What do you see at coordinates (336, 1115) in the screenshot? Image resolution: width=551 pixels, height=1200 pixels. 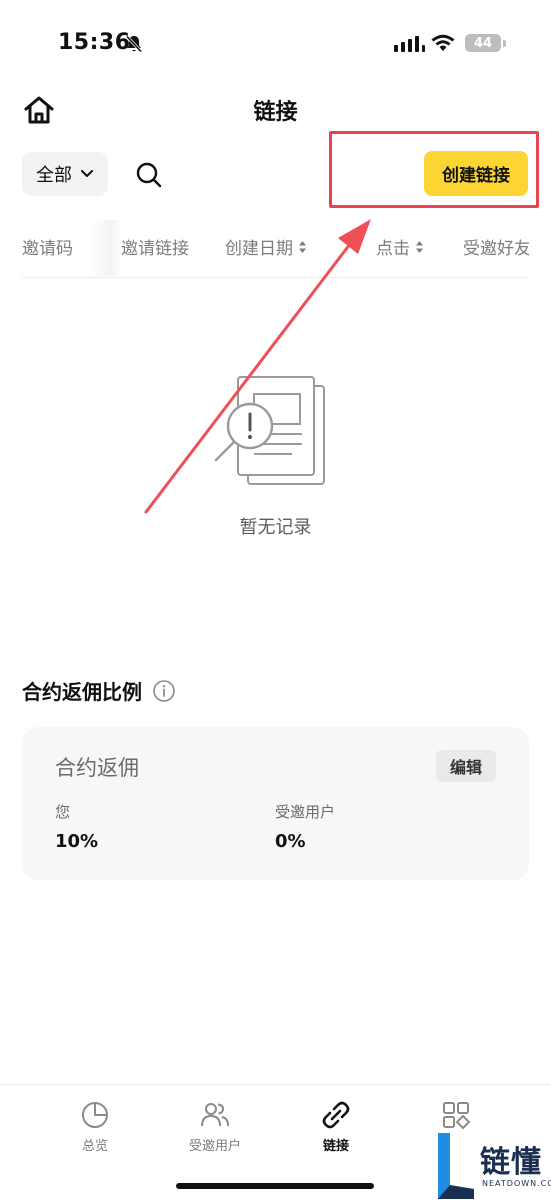 I see `link-icon` at bounding box center [336, 1115].